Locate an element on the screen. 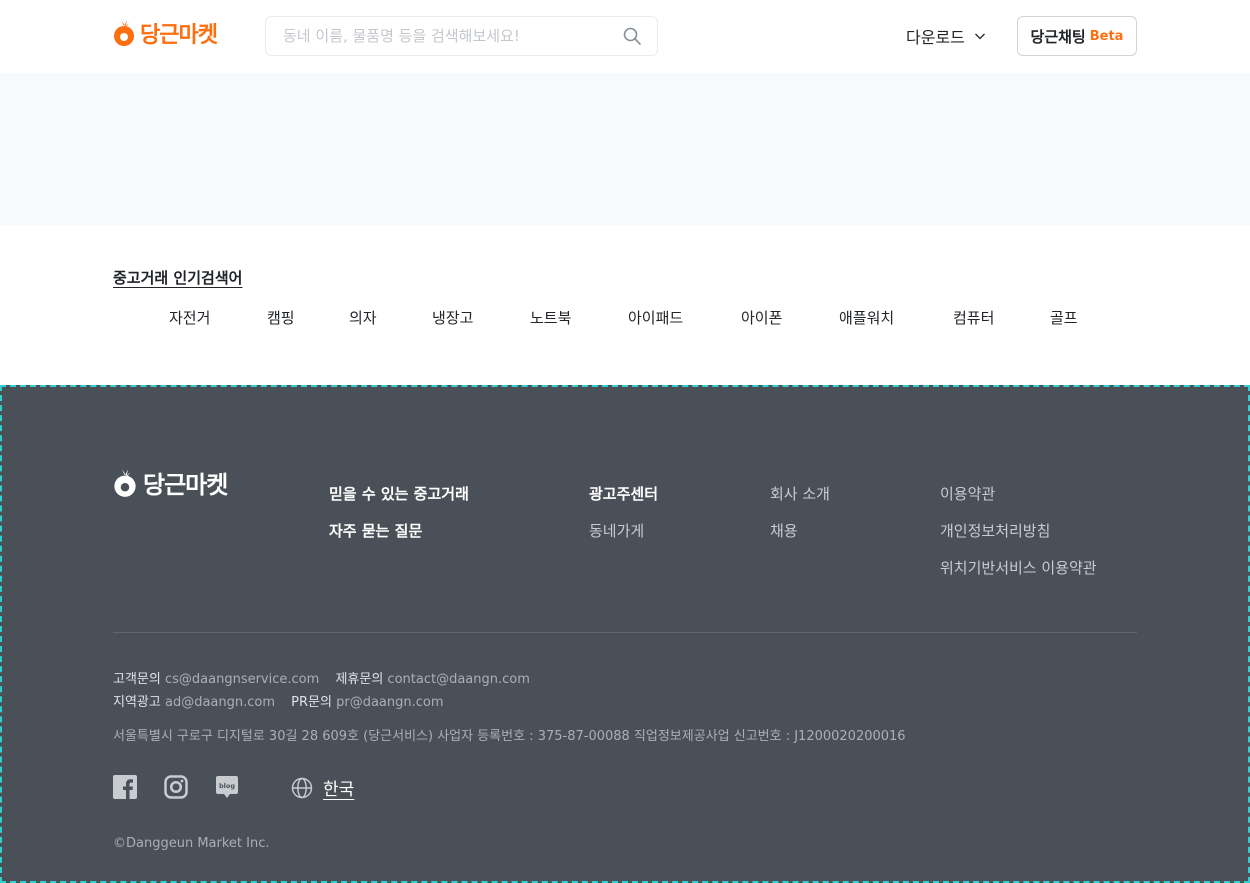  footer-link-local-store: 동네가게 is located at coordinates (616, 530).